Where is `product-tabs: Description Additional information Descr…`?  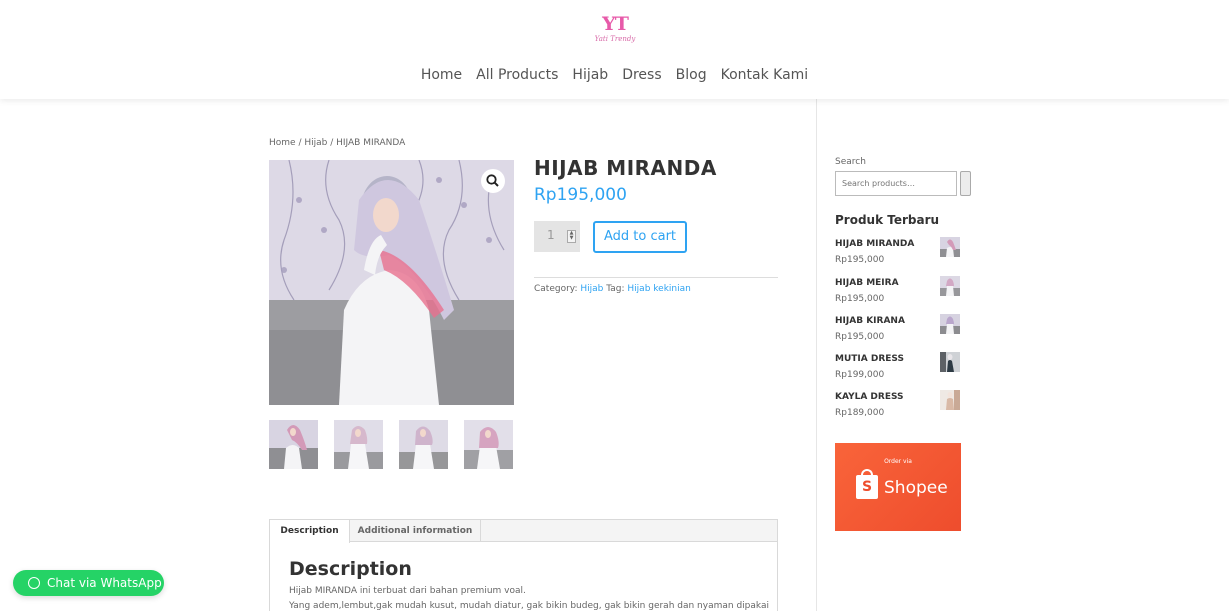
product-tabs: Description Additional information Descr… is located at coordinates (523, 565).